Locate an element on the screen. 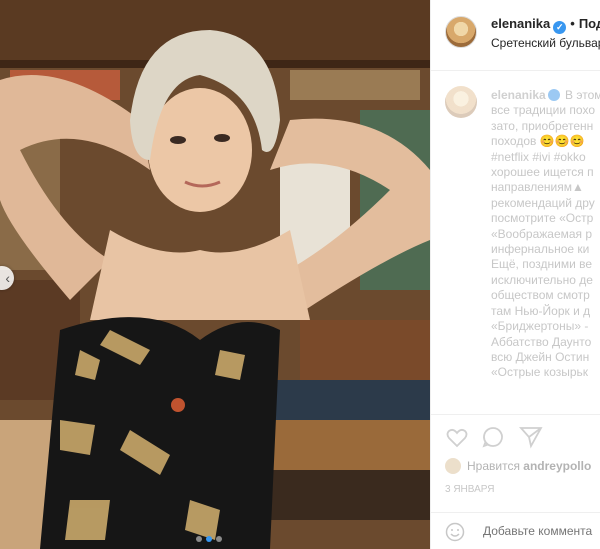 This screenshot has width=600, height=549. caption-line: всю Джейн Остин is located at coordinates (540, 356).